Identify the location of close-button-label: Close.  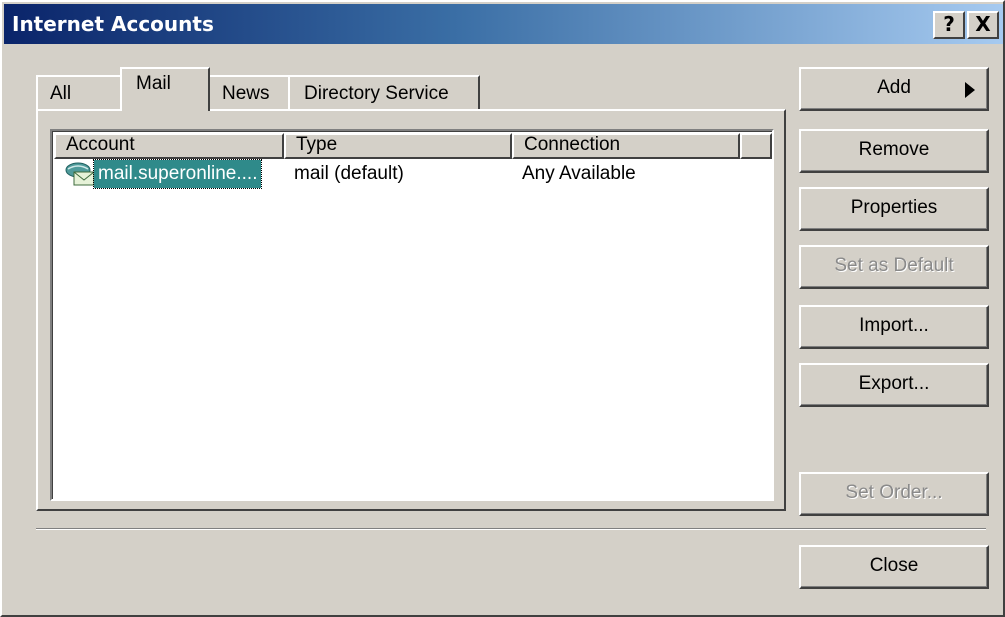
(894, 565).